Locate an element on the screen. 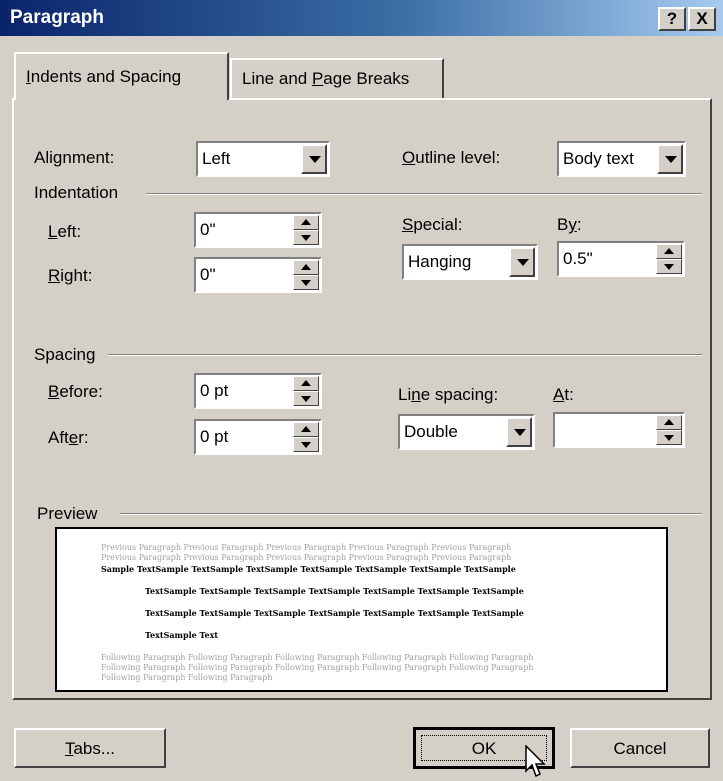 This screenshot has width=723, height=781. left-indent-value: 0" is located at coordinates (208, 229).